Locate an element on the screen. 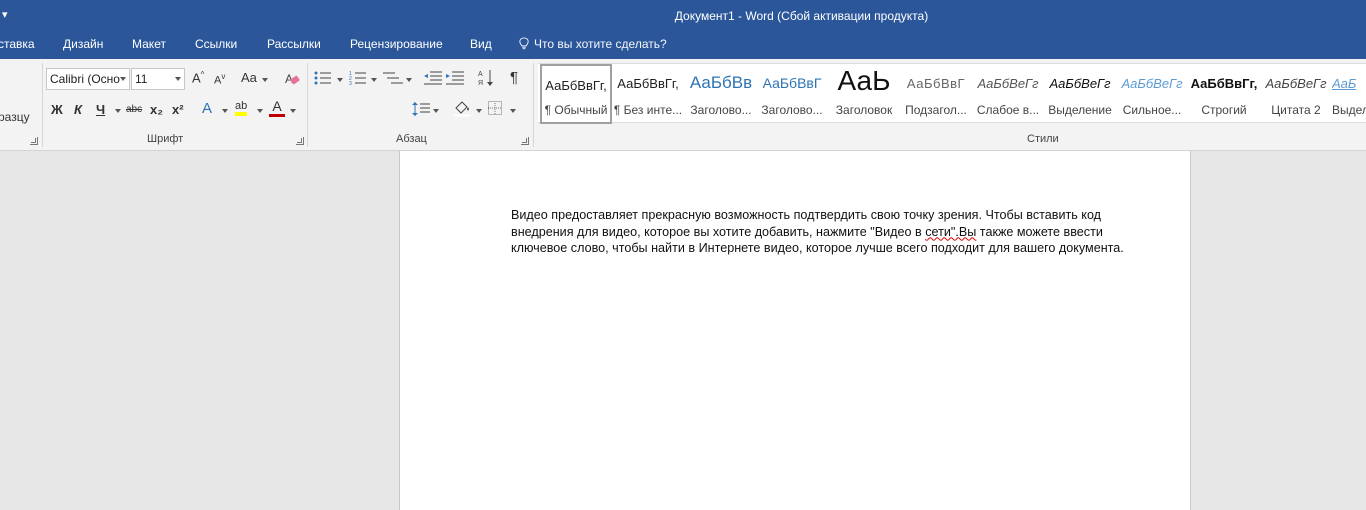 The width and height of the screenshot is (1366, 510). style-quote-2: АаБбВеГг Цитата 2 is located at coordinates (1296, 94).